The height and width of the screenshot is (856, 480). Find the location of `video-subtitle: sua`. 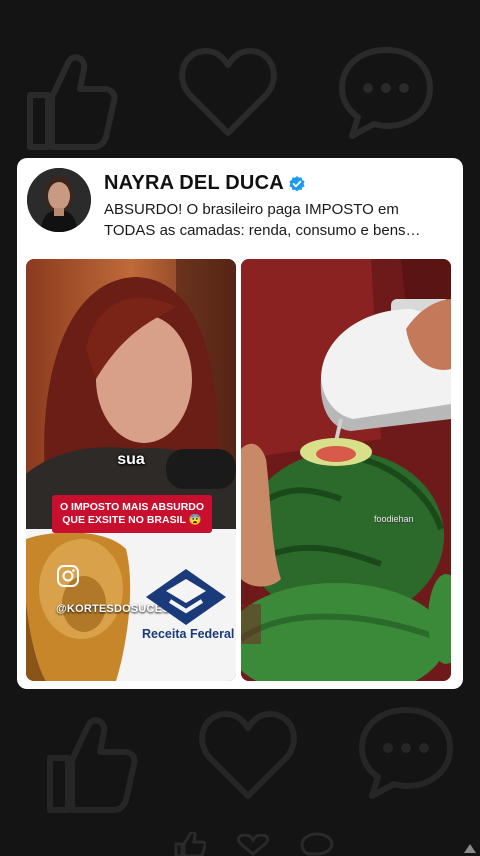

video-subtitle: sua is located at coordinates (131, 459).